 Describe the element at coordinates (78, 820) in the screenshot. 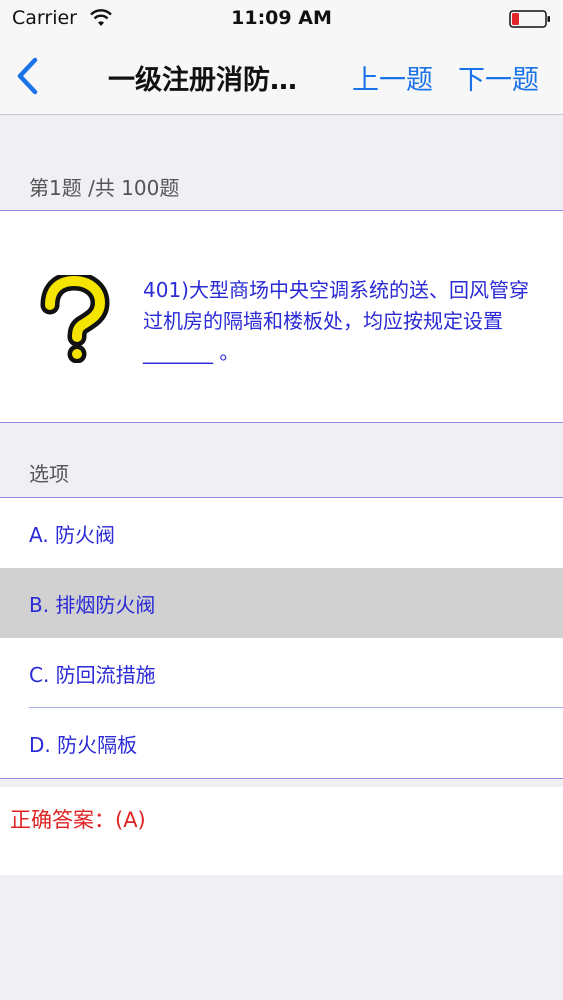

I see `correct-answer-label: 正确答案：(A)` at that location.